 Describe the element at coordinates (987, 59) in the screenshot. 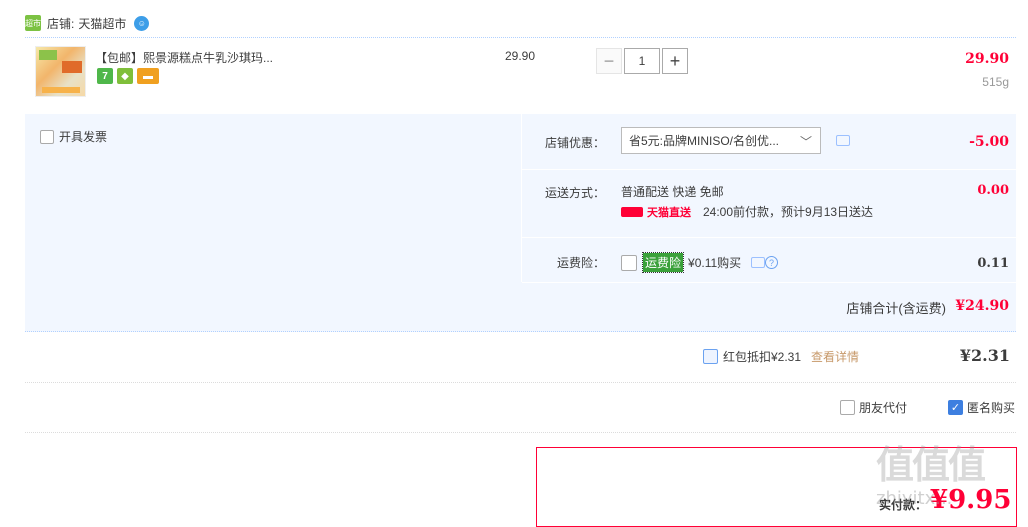

I see `item-subtotal: 29.90` at that location.